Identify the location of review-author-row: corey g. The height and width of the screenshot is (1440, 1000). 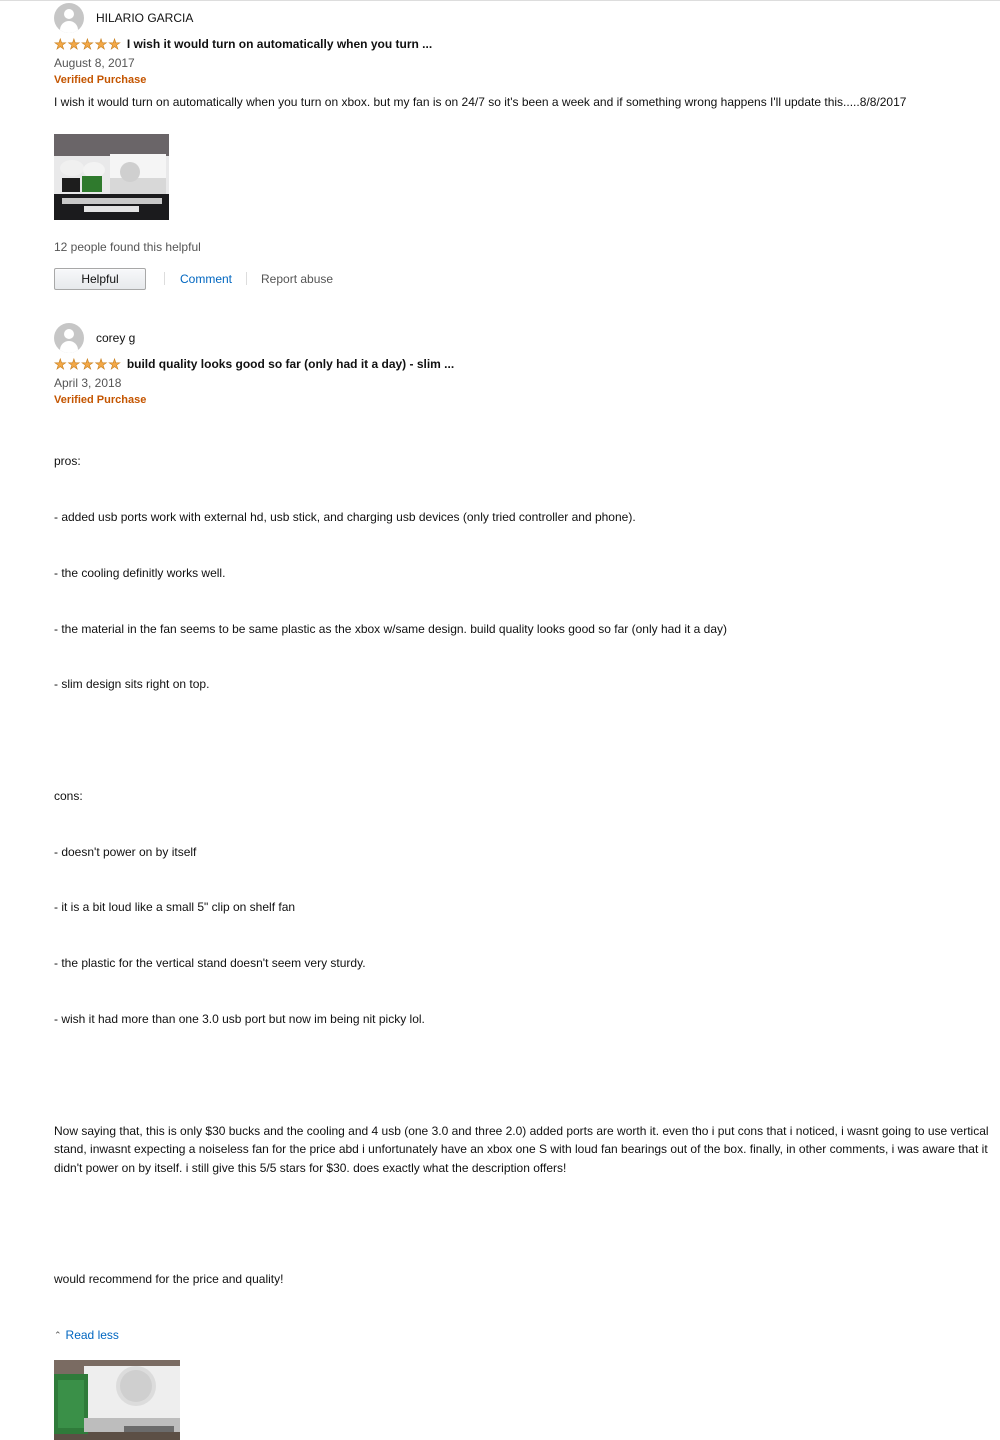
(524, 338).